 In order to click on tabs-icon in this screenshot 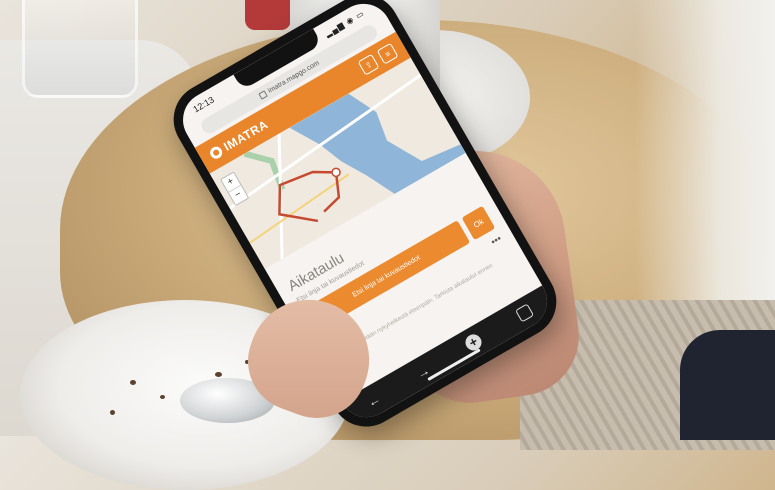, I will do `click(525, 313)`.